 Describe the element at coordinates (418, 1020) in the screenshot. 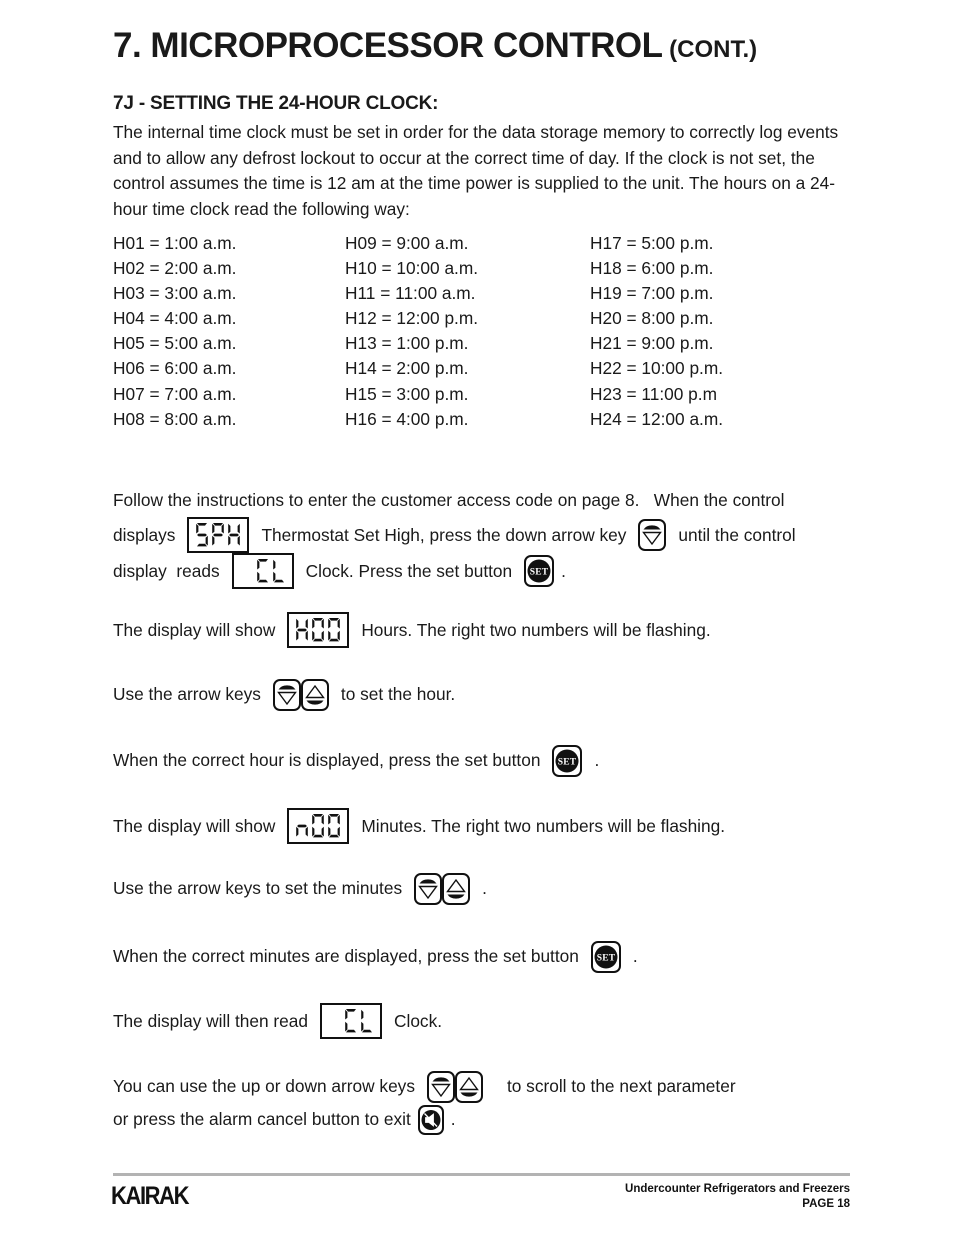

I see `step-8-text-b: Clock.` at that location.